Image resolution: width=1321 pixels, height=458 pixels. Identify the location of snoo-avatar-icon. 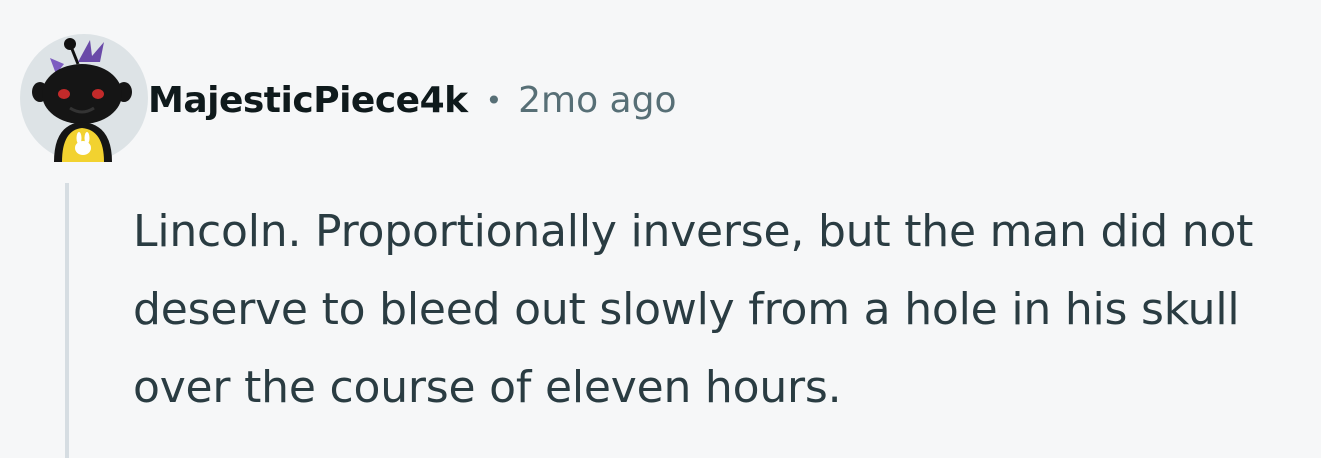
(84, 98).